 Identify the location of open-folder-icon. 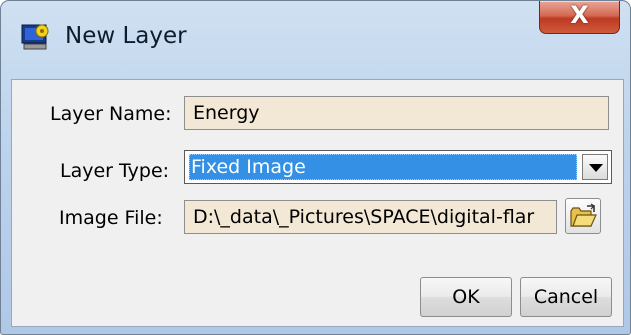
(583, 218).